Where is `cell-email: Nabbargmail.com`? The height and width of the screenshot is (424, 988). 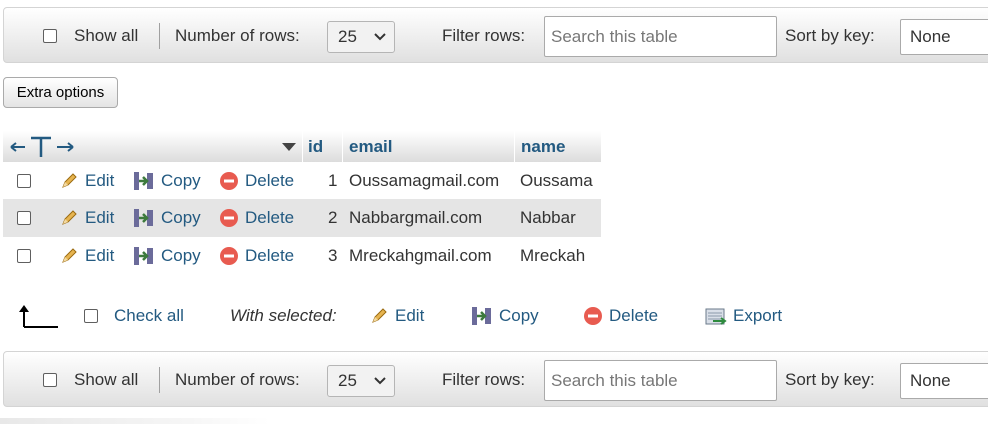
cell-email: Nabbargmail.com is located at coordinates (415, 218).